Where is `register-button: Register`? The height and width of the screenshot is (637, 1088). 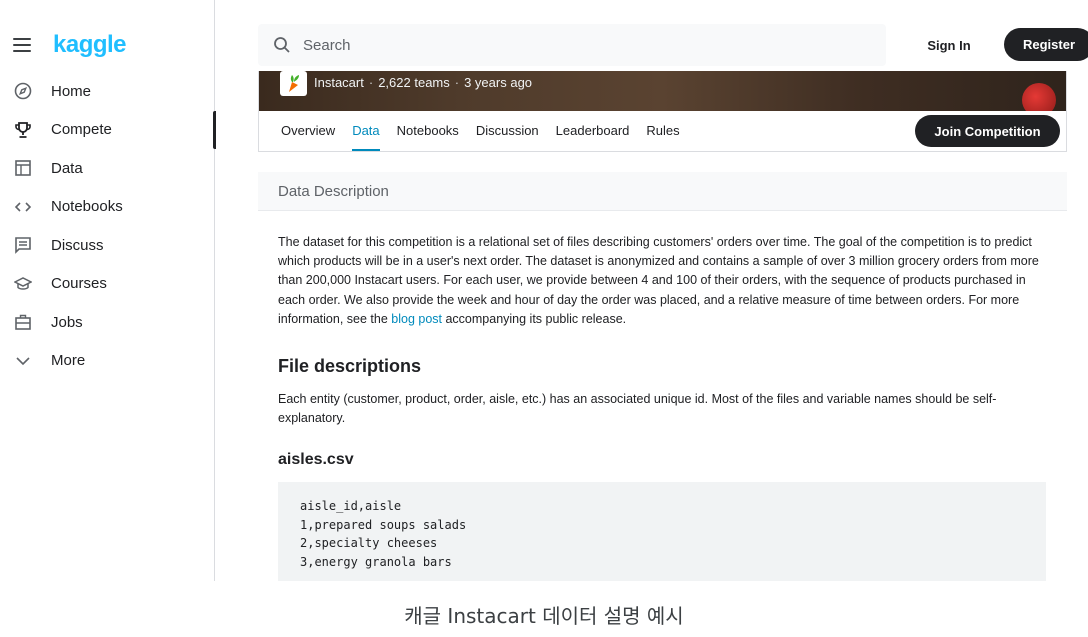
register-button: Register is located at coordinates (1046, 44).